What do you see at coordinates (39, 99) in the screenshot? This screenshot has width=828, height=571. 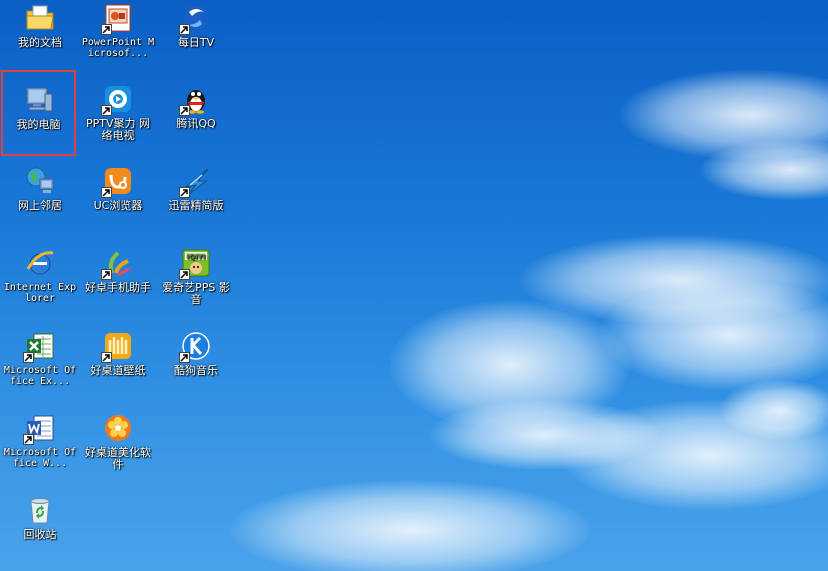 I see `my-computer-icon` at bounding box center [39, 99].